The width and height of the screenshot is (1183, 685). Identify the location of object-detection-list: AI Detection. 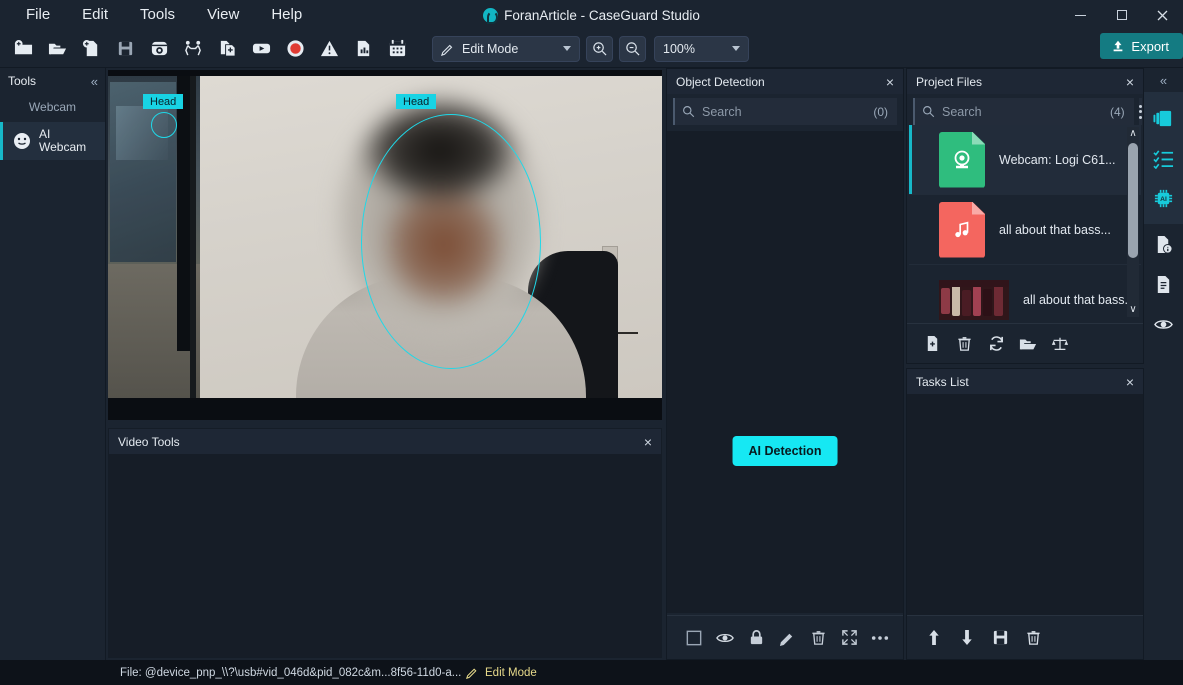
(785, 372).